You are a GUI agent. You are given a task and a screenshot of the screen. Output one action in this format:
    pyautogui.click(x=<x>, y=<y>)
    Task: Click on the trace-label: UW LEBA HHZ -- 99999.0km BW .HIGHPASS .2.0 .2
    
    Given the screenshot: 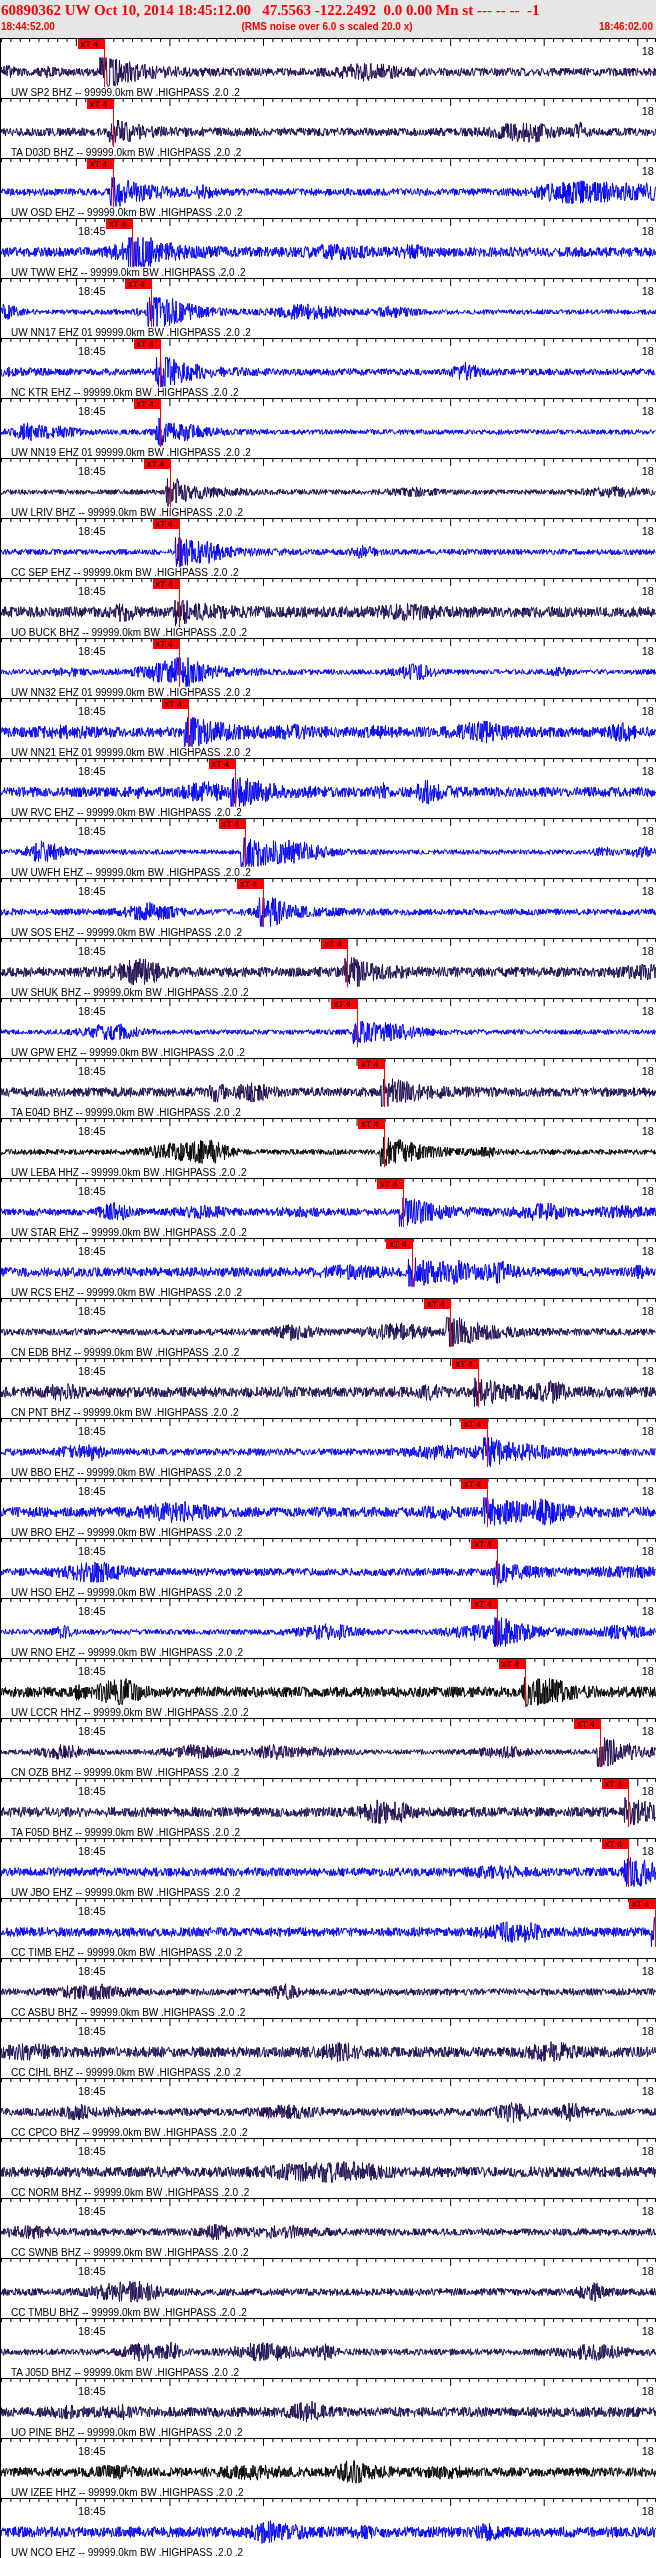 What is the action you would take?
    pyautogui.click(x=129, y=1173)
    